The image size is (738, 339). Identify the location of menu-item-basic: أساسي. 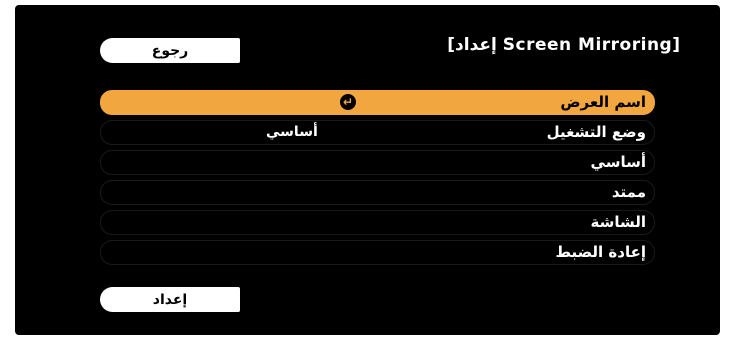
(377, 162).